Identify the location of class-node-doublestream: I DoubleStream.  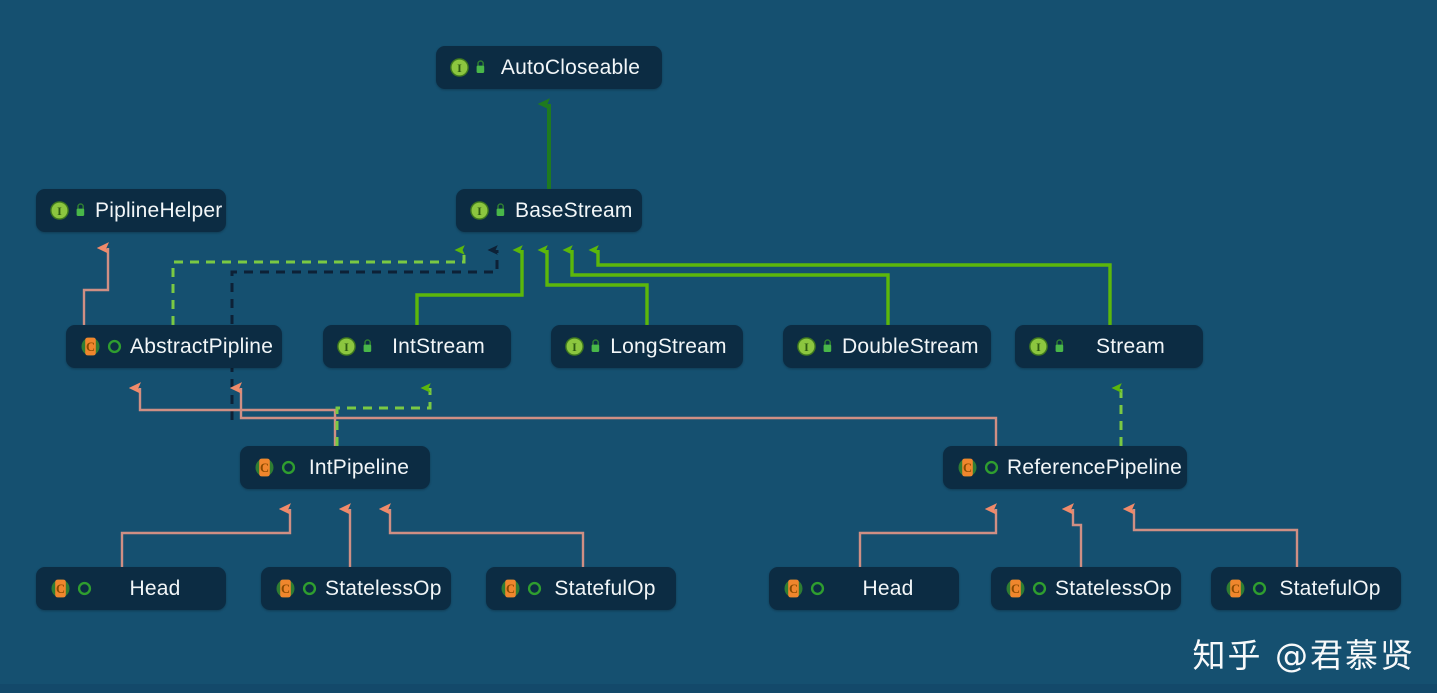
(887, 346).